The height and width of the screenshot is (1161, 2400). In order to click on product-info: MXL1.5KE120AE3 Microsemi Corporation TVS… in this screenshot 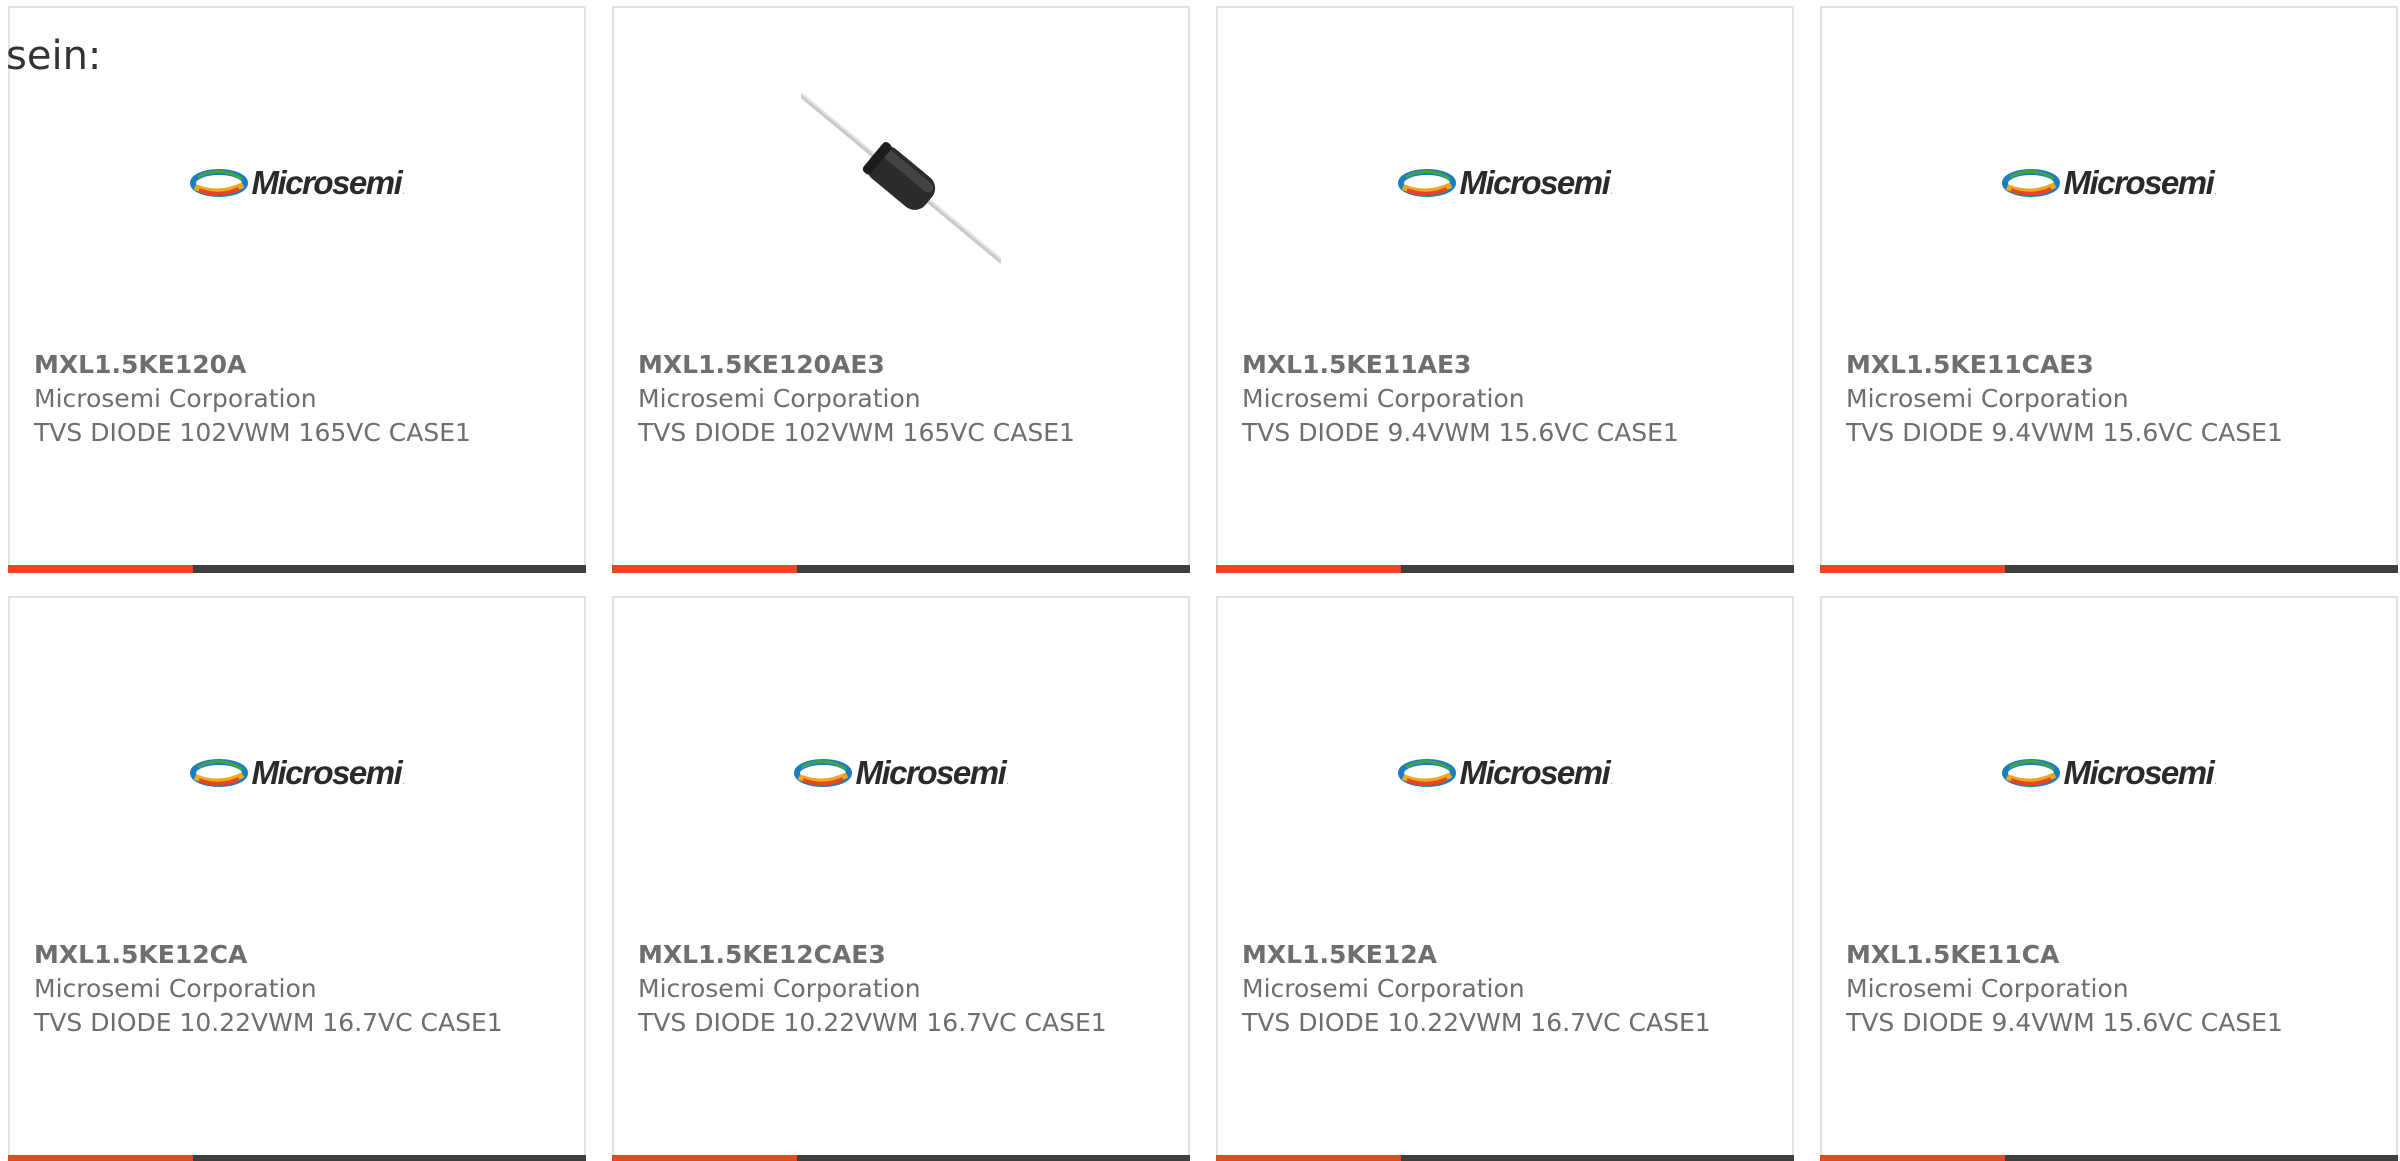, I will do `click(903, 399)`.